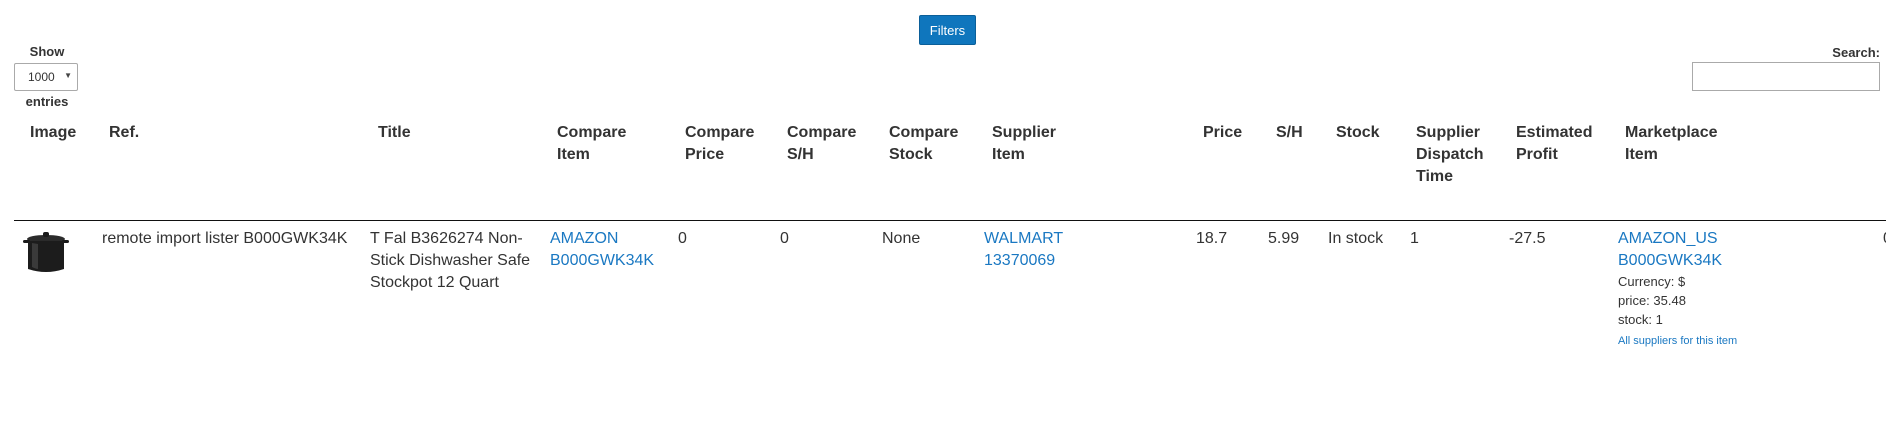 Image resolution: width=1886 pixels, height=436 pixels. I want to click on dispatch-time-cell: 1, so click(1414, 238).